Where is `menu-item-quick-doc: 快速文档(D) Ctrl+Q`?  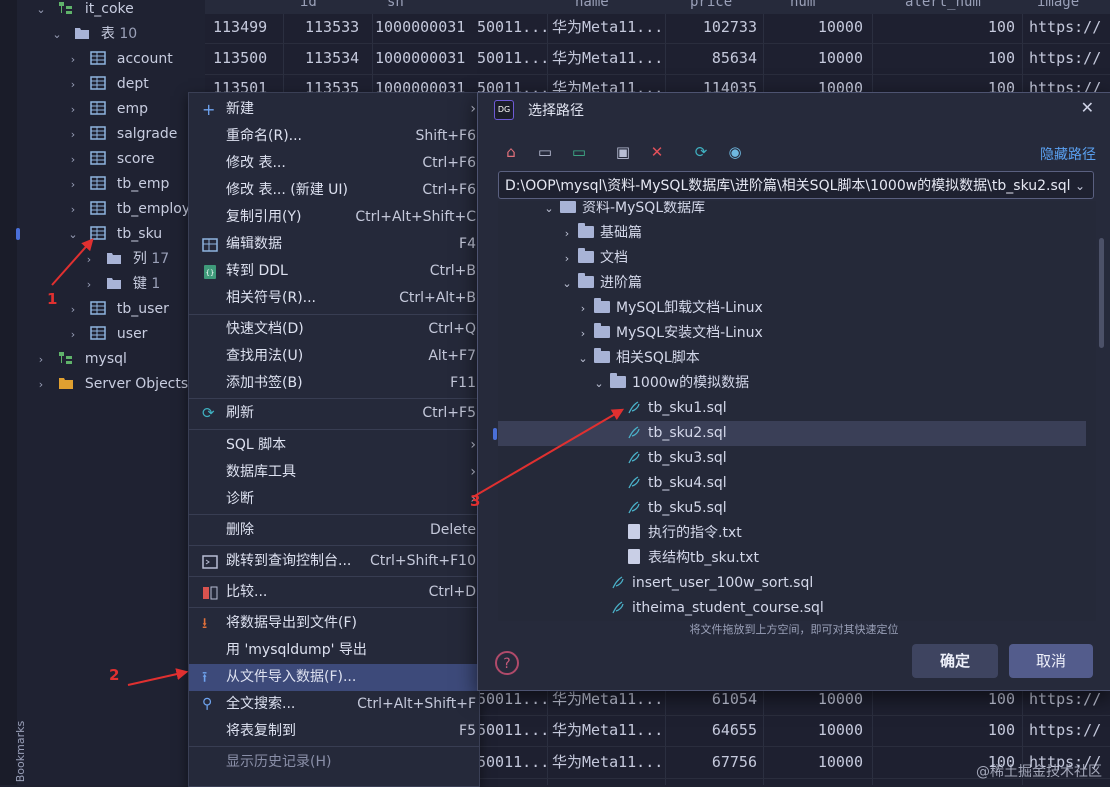
menu-item-quick-doc: 快速文档(D) Ctrl+Q is located at coordinates (334, 329).